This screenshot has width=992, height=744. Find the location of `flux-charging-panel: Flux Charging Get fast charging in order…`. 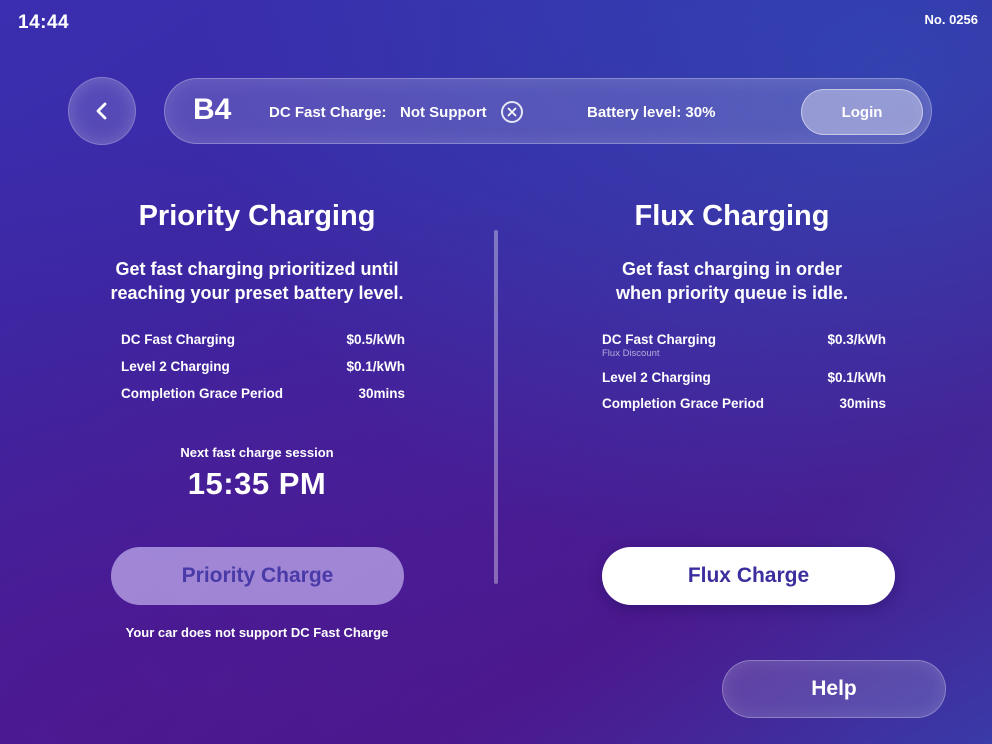

flux-charging-panel: Flux Charging Get fast charging in order… is located at coordinates (732, 252).